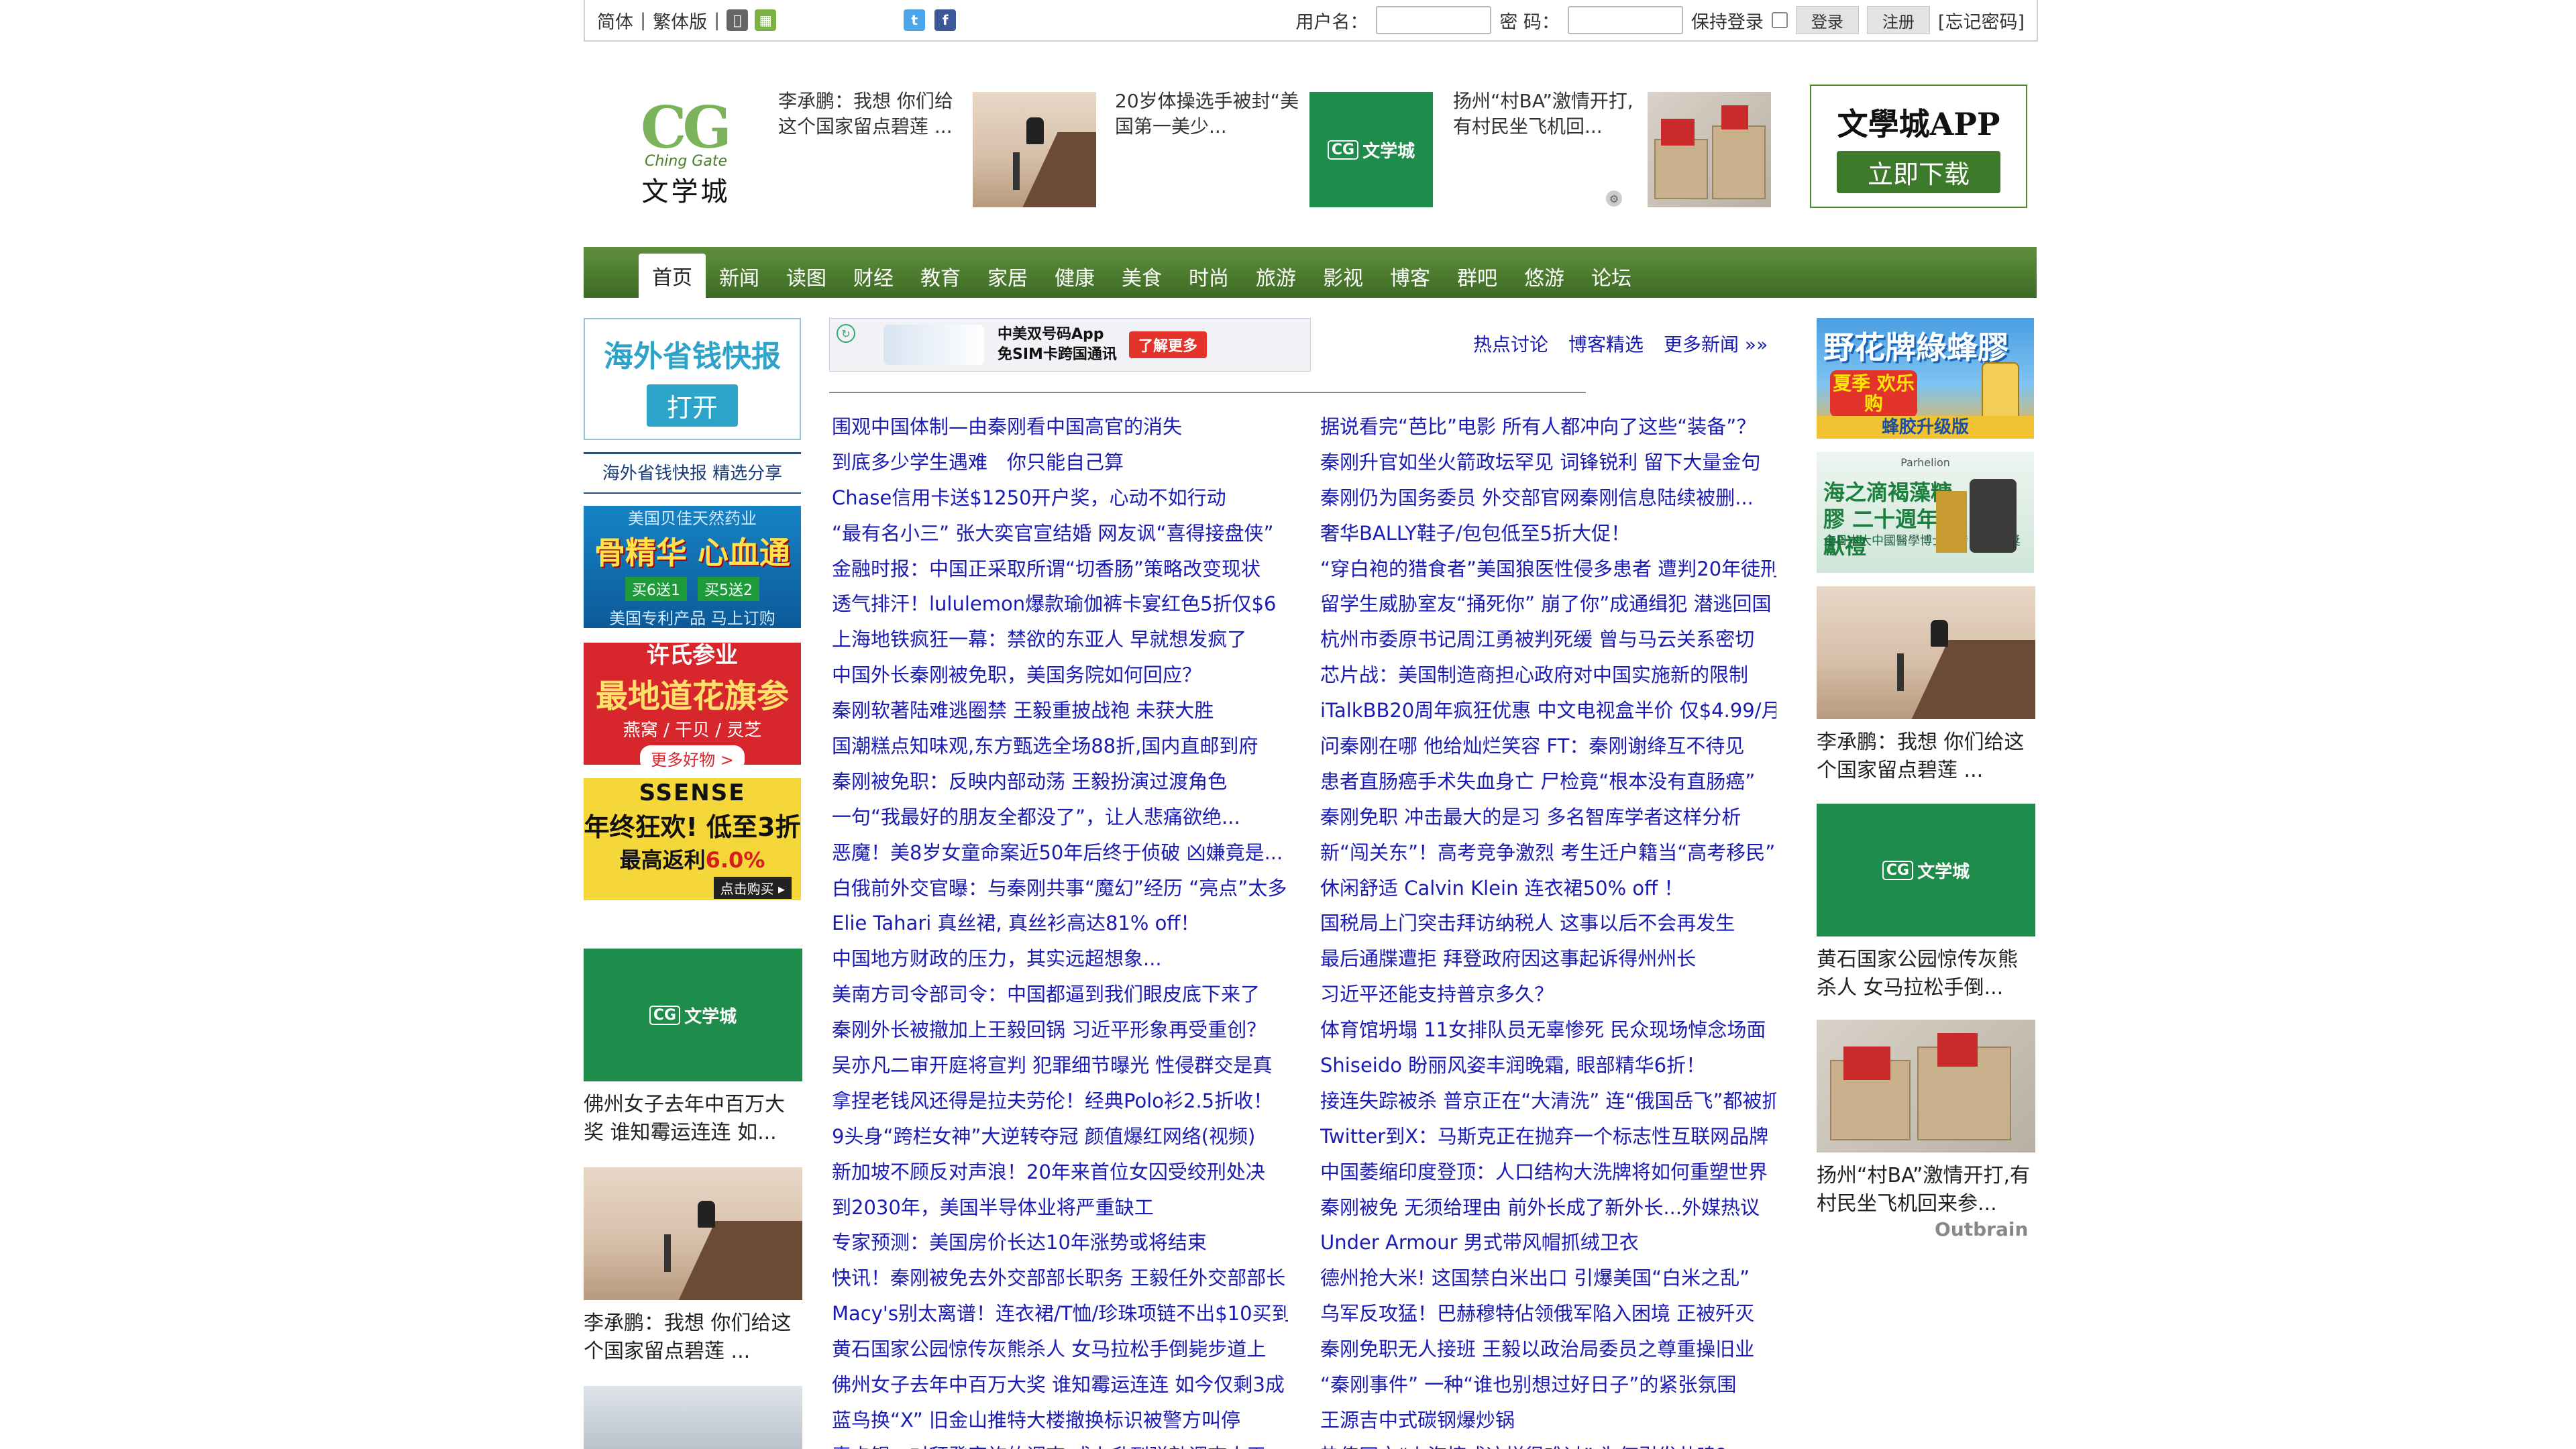 The height and width of the screenshot is (1449, 2576). What do you see at coordinates (1016, 674) in the screenshot?
I see `news-headline-link: 中国外长秦刚被免职，美国务院如何回应？` at bounding box center [1016, 674].